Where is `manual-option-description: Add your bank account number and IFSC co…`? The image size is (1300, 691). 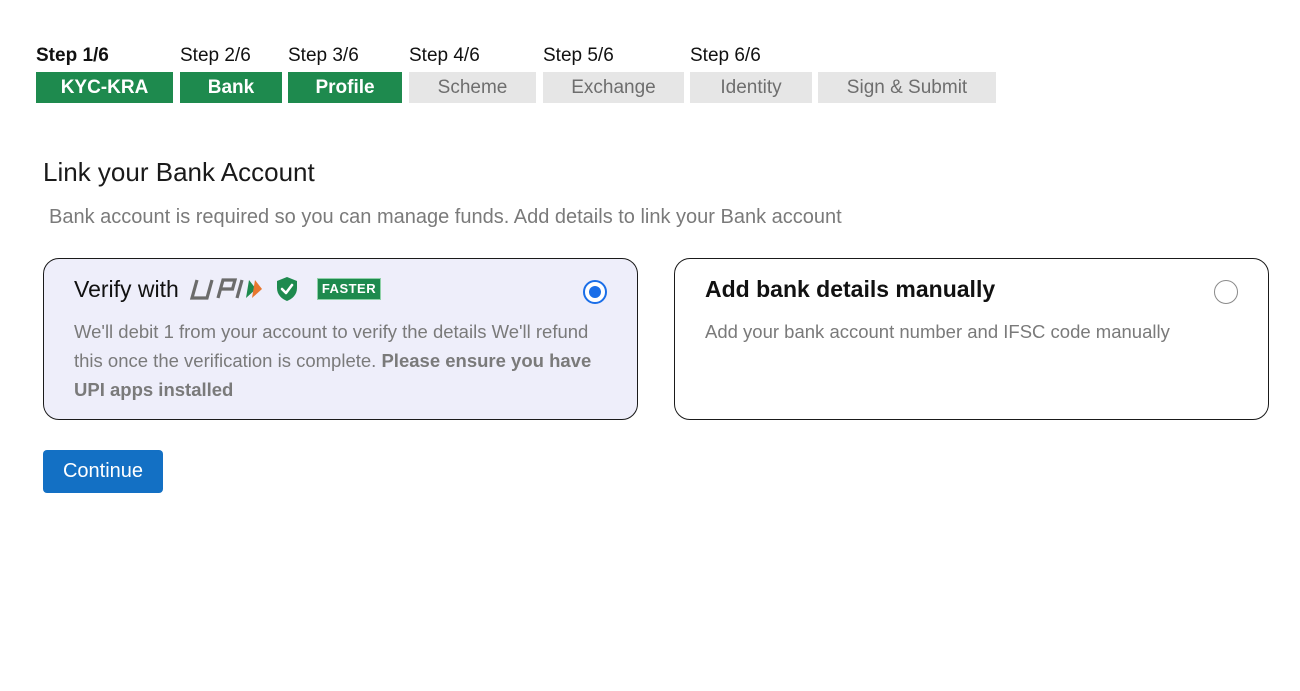 manual-option-description: Add your bank account number and IFSC co… is located at coordinates (937, 331).